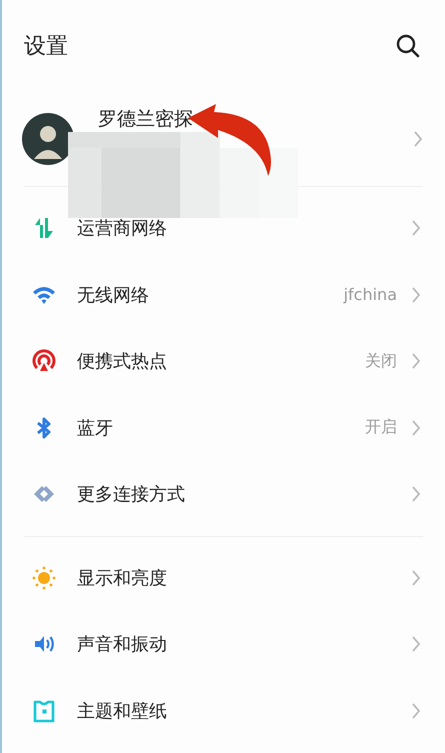  Describe the element at coordinates (370, 294) in the screenshot. I see `item-value: jfchina` at that location.